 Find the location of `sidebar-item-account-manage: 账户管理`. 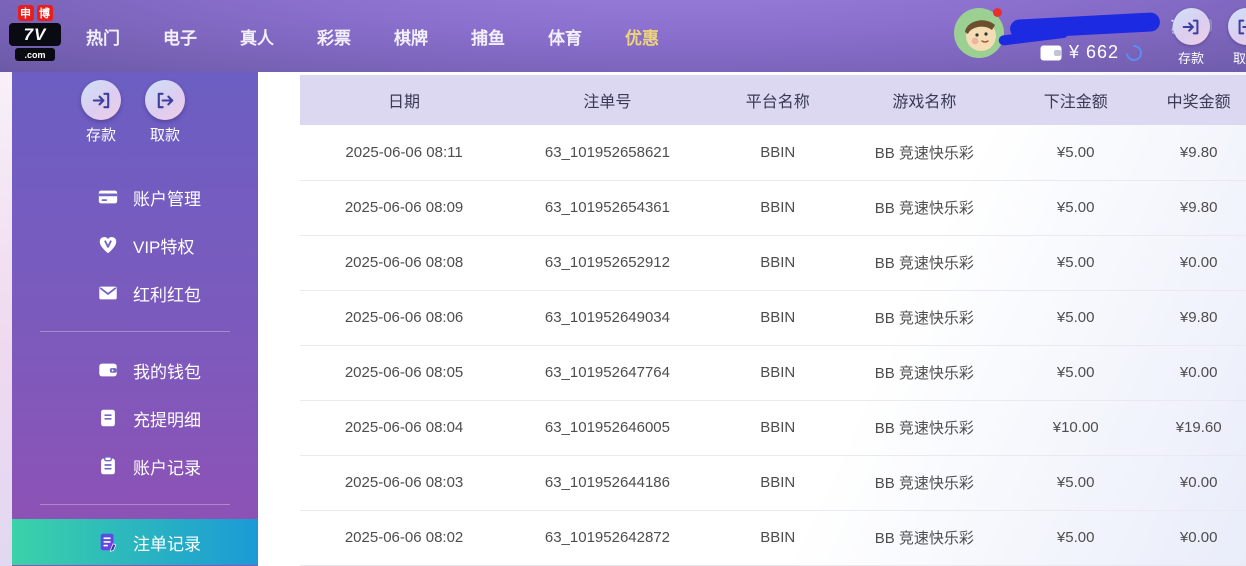

sidebar-item-account-manage: 账户管理 is located at coordinates (135, 197).